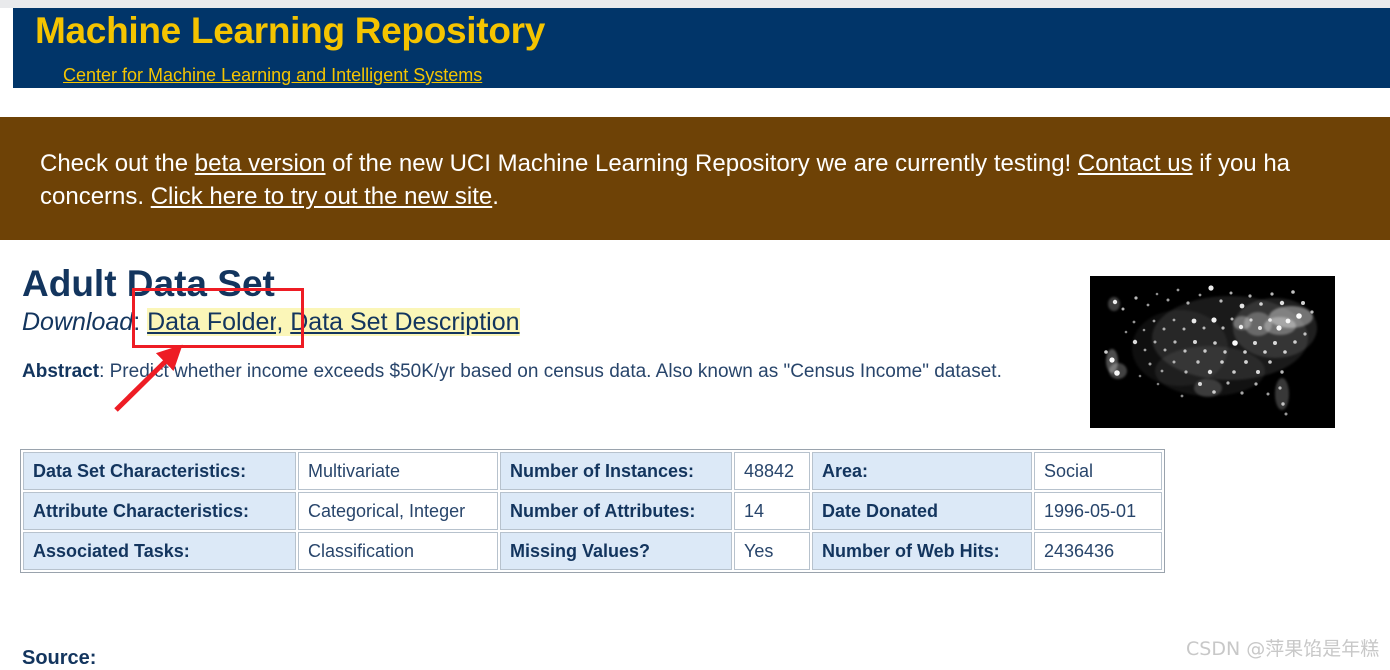 This screenshot has width=1390, height=670. Describe the element at coordinates (260, 163) in the screenshot. I see `beta-version-link: beta version` at that location.